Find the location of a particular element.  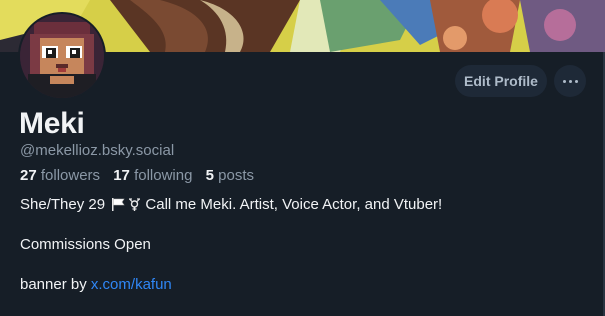

following-stat: 17 following is located at coordinates (152, 175).